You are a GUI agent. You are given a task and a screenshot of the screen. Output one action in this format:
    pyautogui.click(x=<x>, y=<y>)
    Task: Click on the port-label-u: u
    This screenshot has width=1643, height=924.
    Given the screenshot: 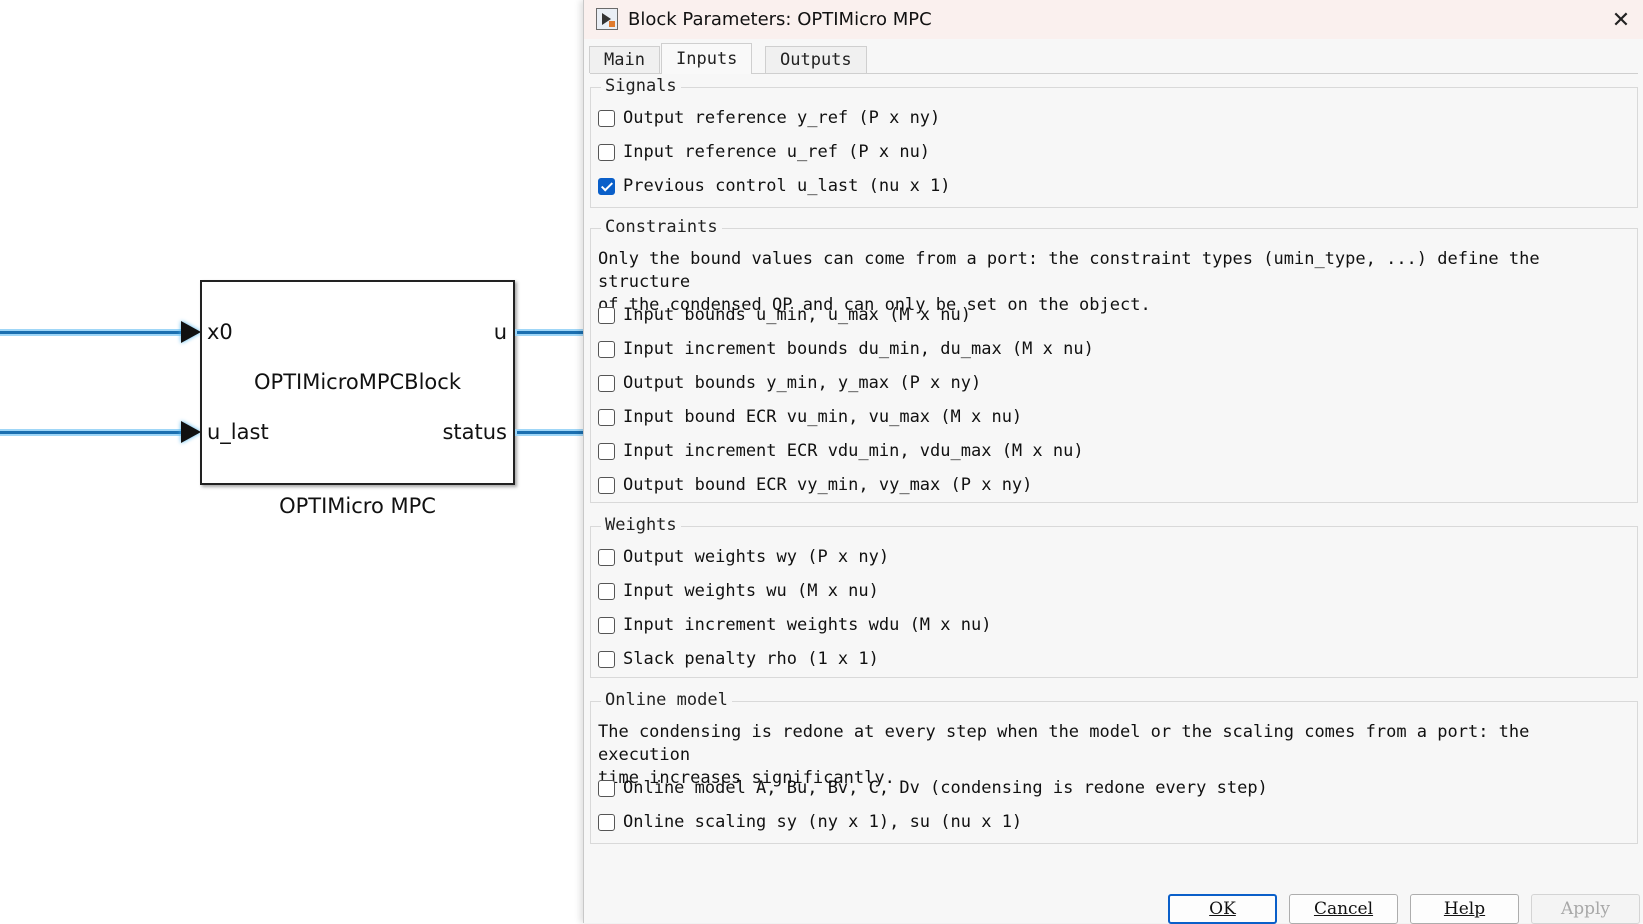 What is the action you would take?
    pyautogui.click(x=500, y=332)
    